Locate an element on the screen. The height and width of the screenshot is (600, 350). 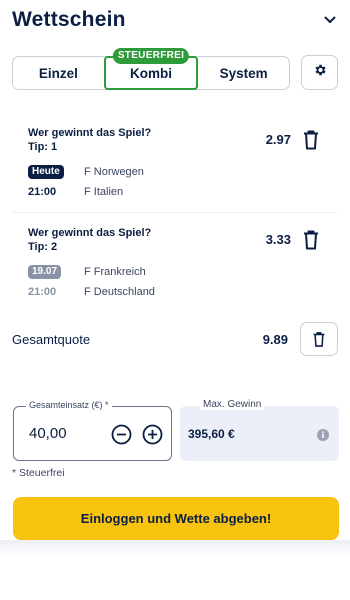
tab-label: System is located at coordinates (243, 73).